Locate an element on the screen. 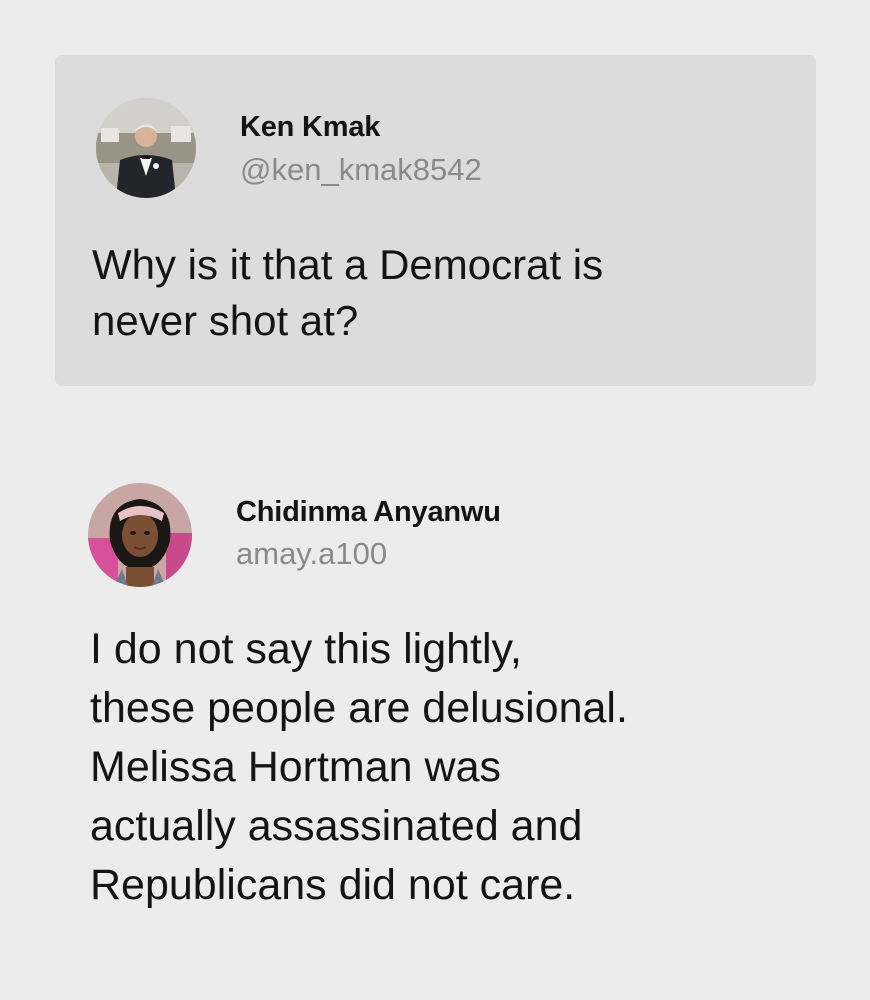 The width and height of the screenshot is (870, 1000). display-name: Chidinma Anyanwu is located at coordinates (368, 512).